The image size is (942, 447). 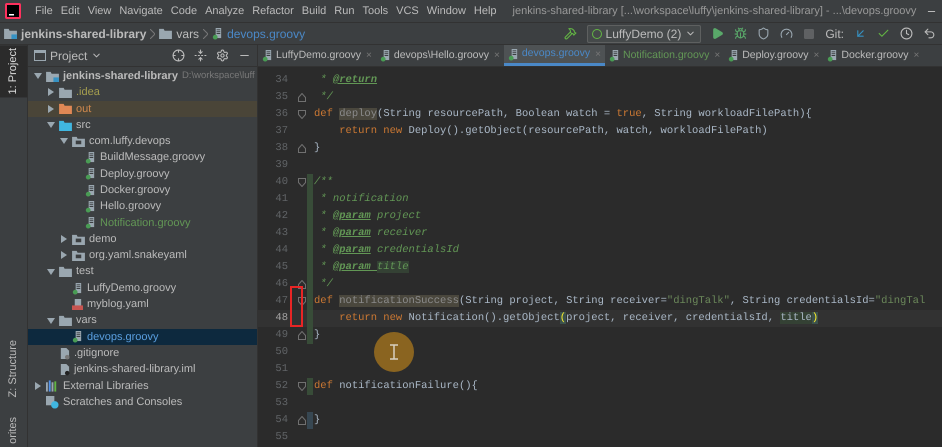 What do you see at coordinates (873, 55) in the screenshot?
I see `editor-tab: Docker.groovy ×` at bounding box center [873, 55].